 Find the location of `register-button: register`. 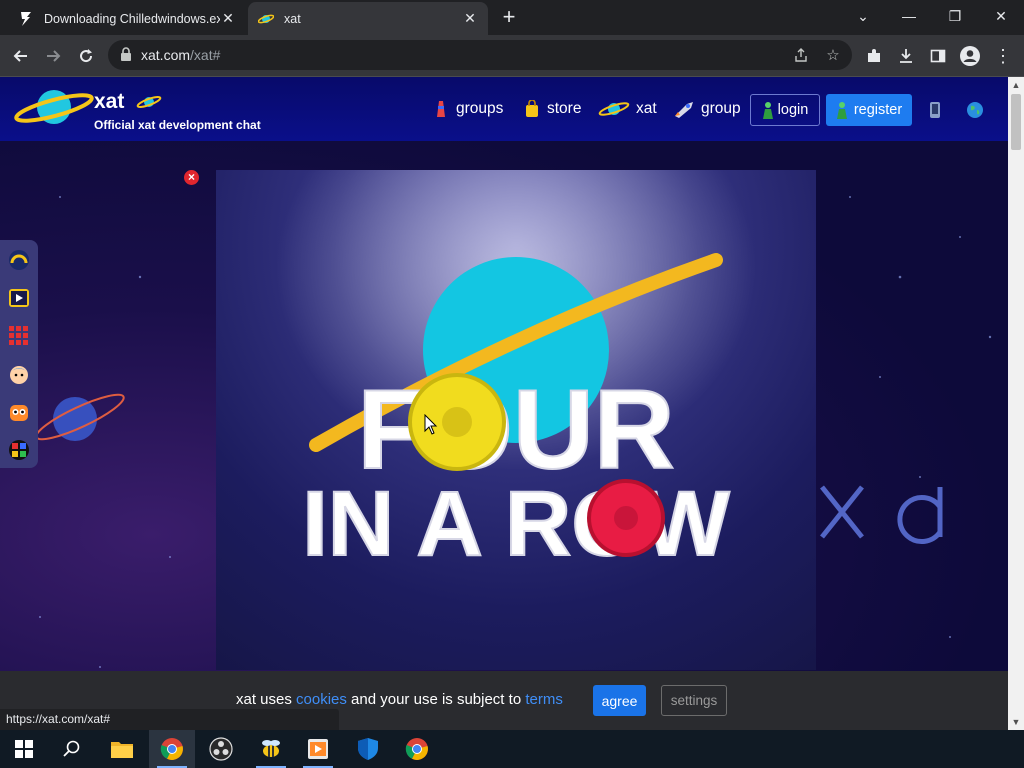

register-button: register is located at coordinates (869, 110).